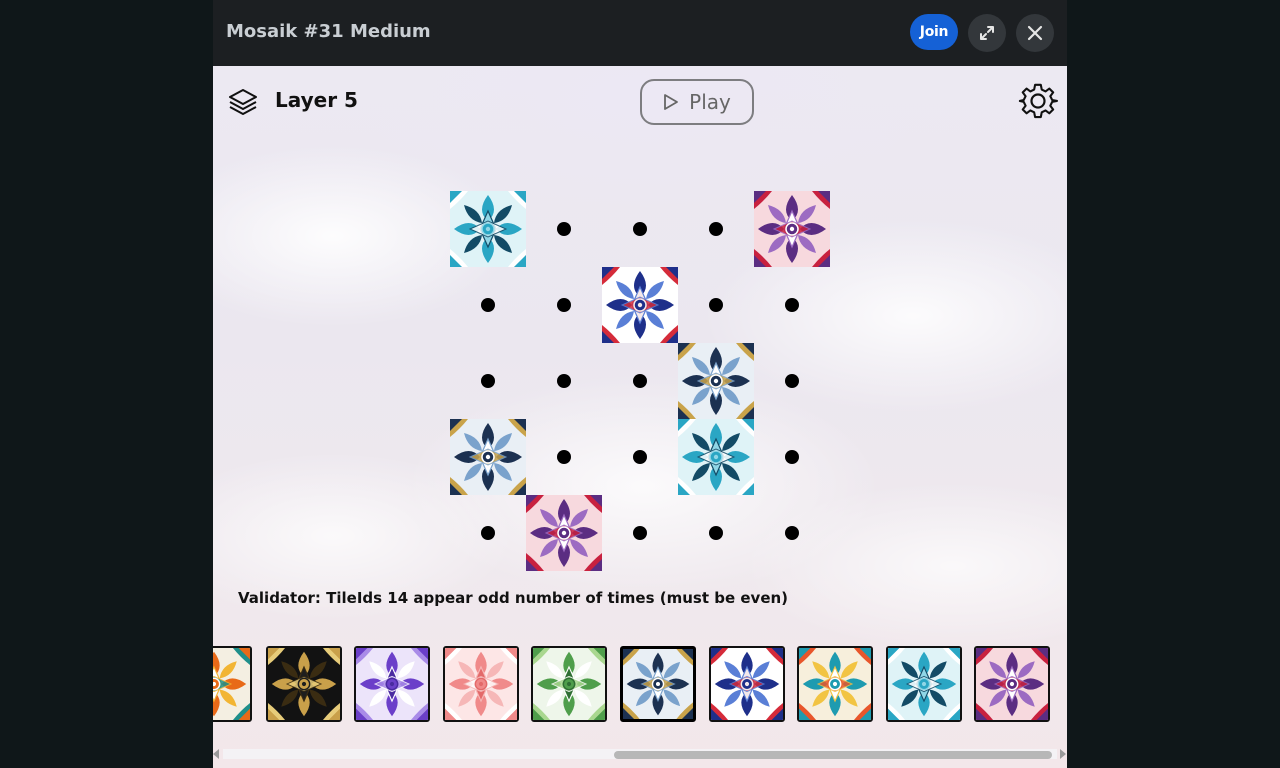  I want to click on tile-teal-sun, so click(835, 684).